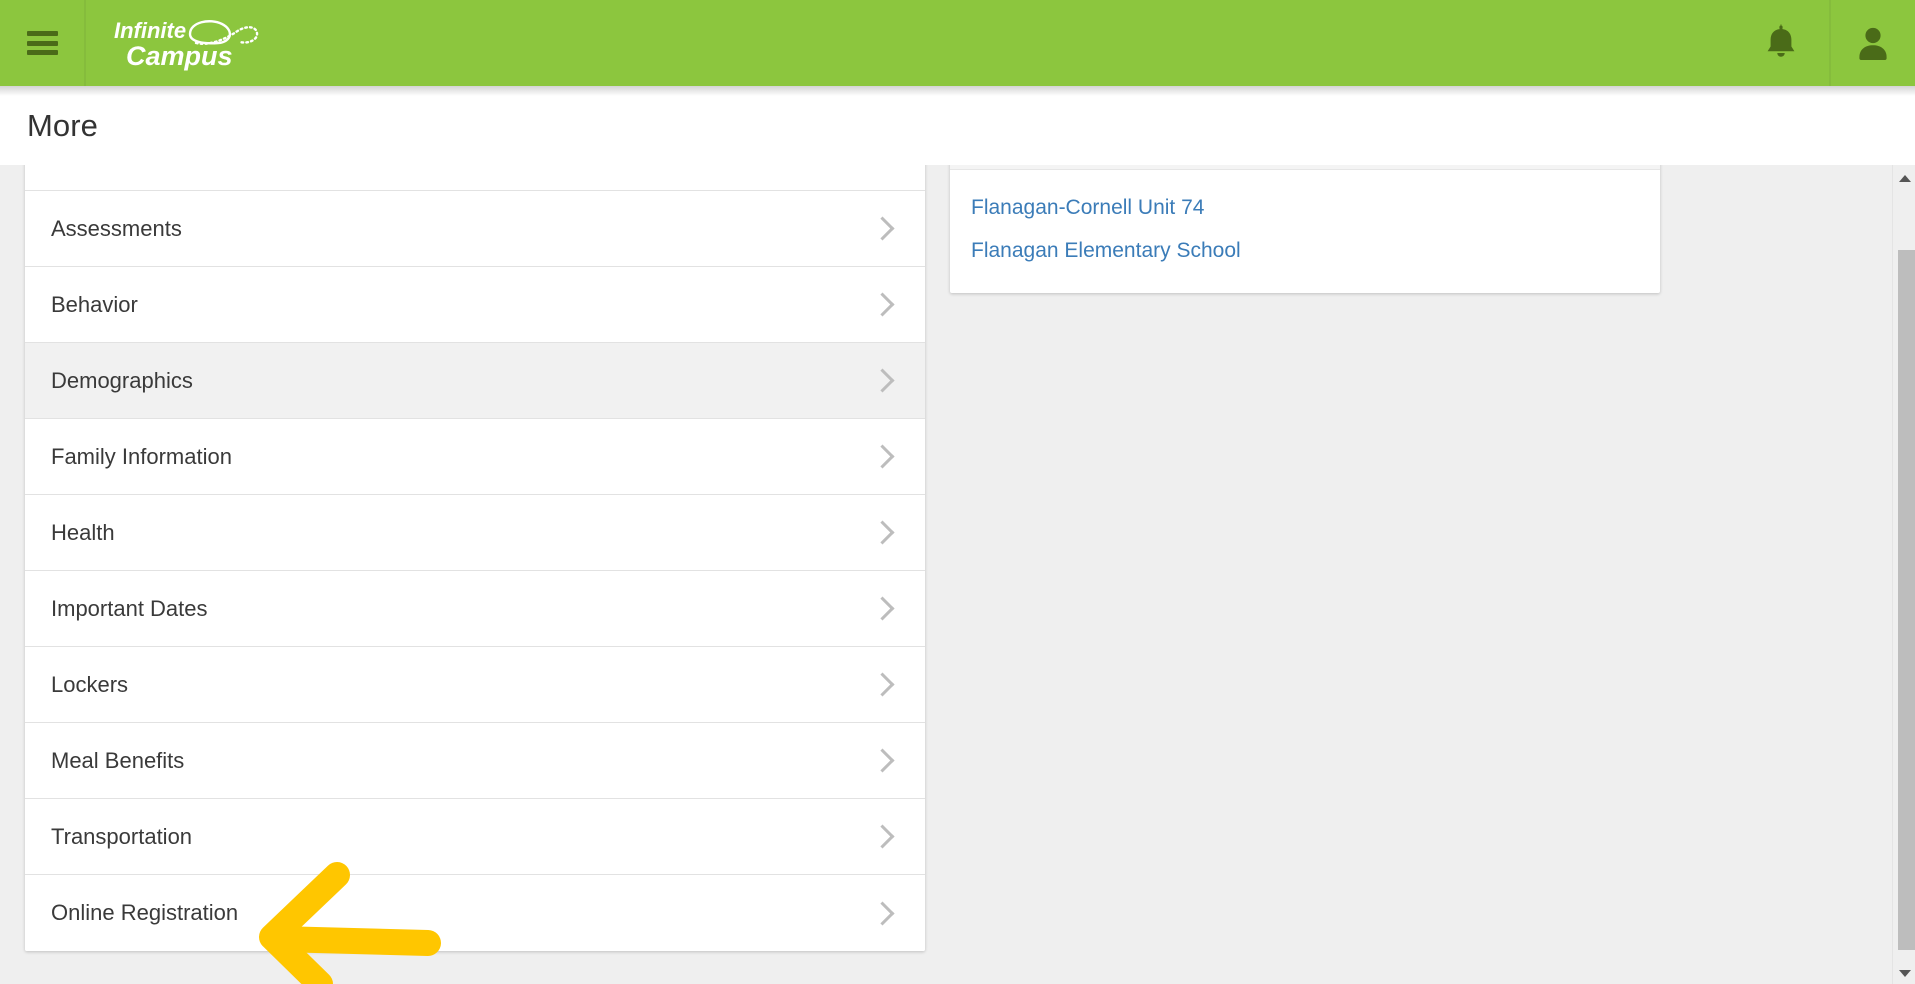 Image resolution: width=1915 pixels, height=984 pixels. What do you see at coordinates (475, 761) in the screenshot?
I see `list-item-meal-benefits: Meal Benefits` at bounding box center [475, 761].